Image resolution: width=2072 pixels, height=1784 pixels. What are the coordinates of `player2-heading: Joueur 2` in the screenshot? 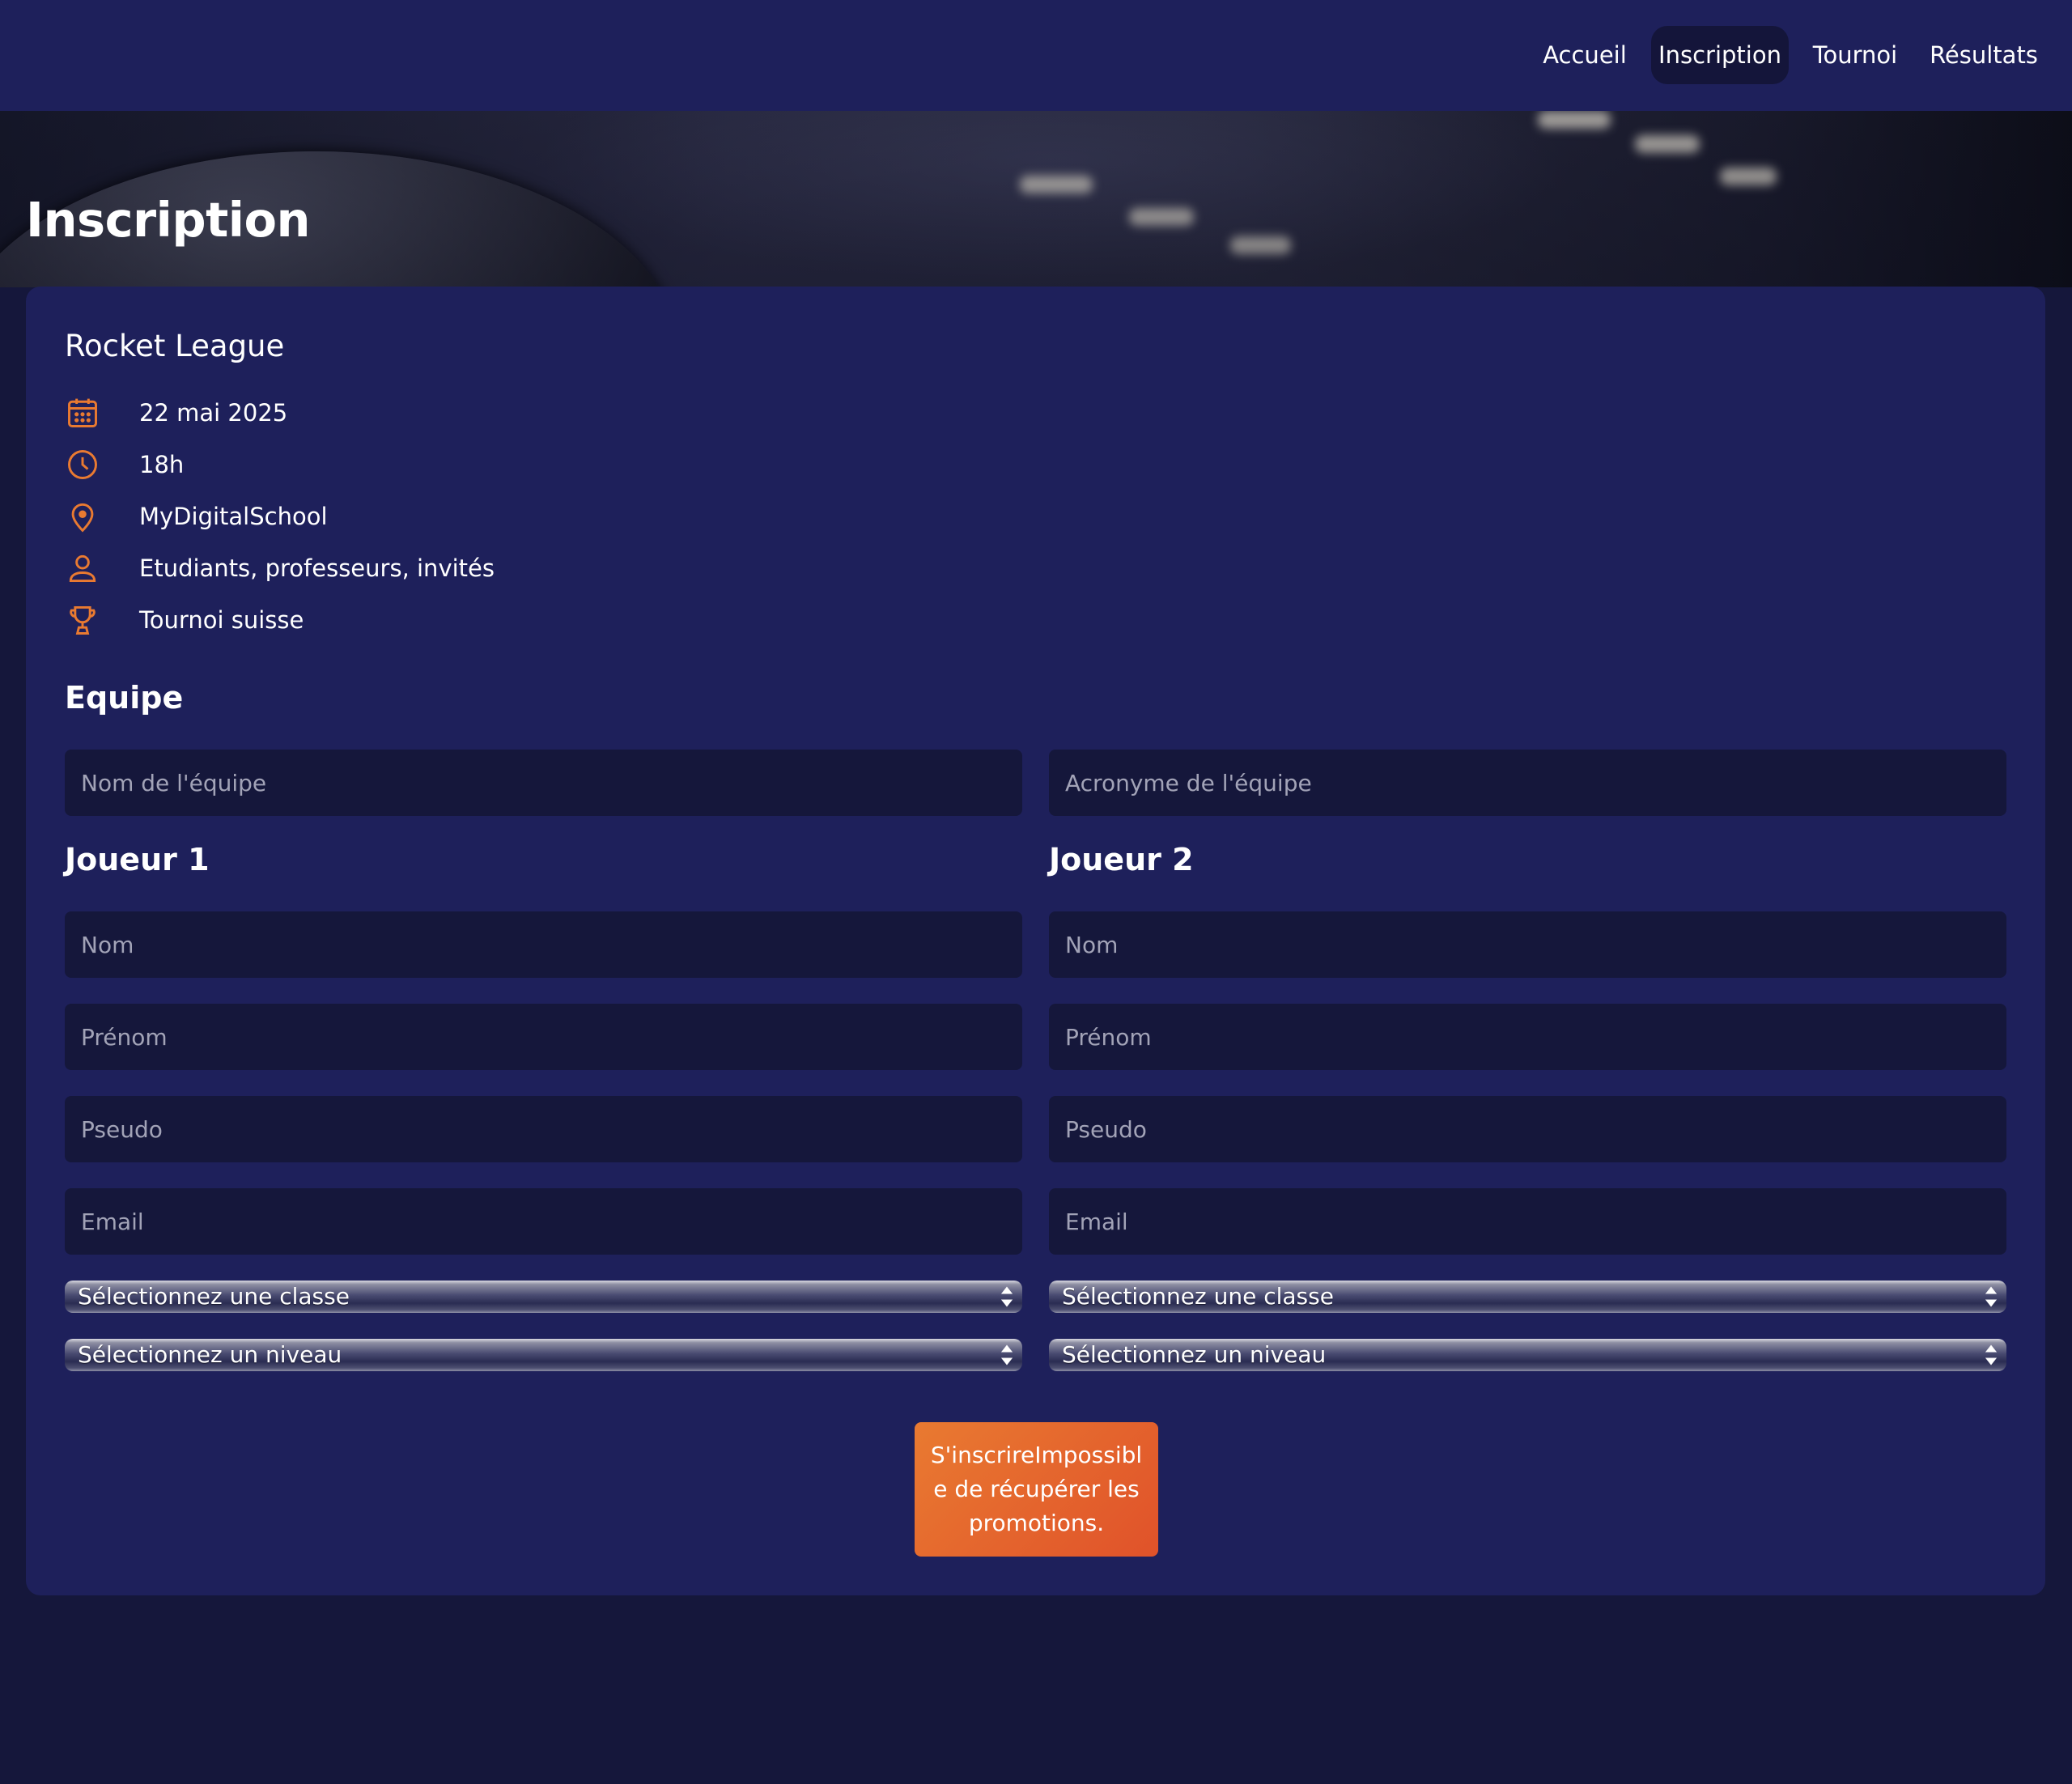 It's located at (1121, 859).